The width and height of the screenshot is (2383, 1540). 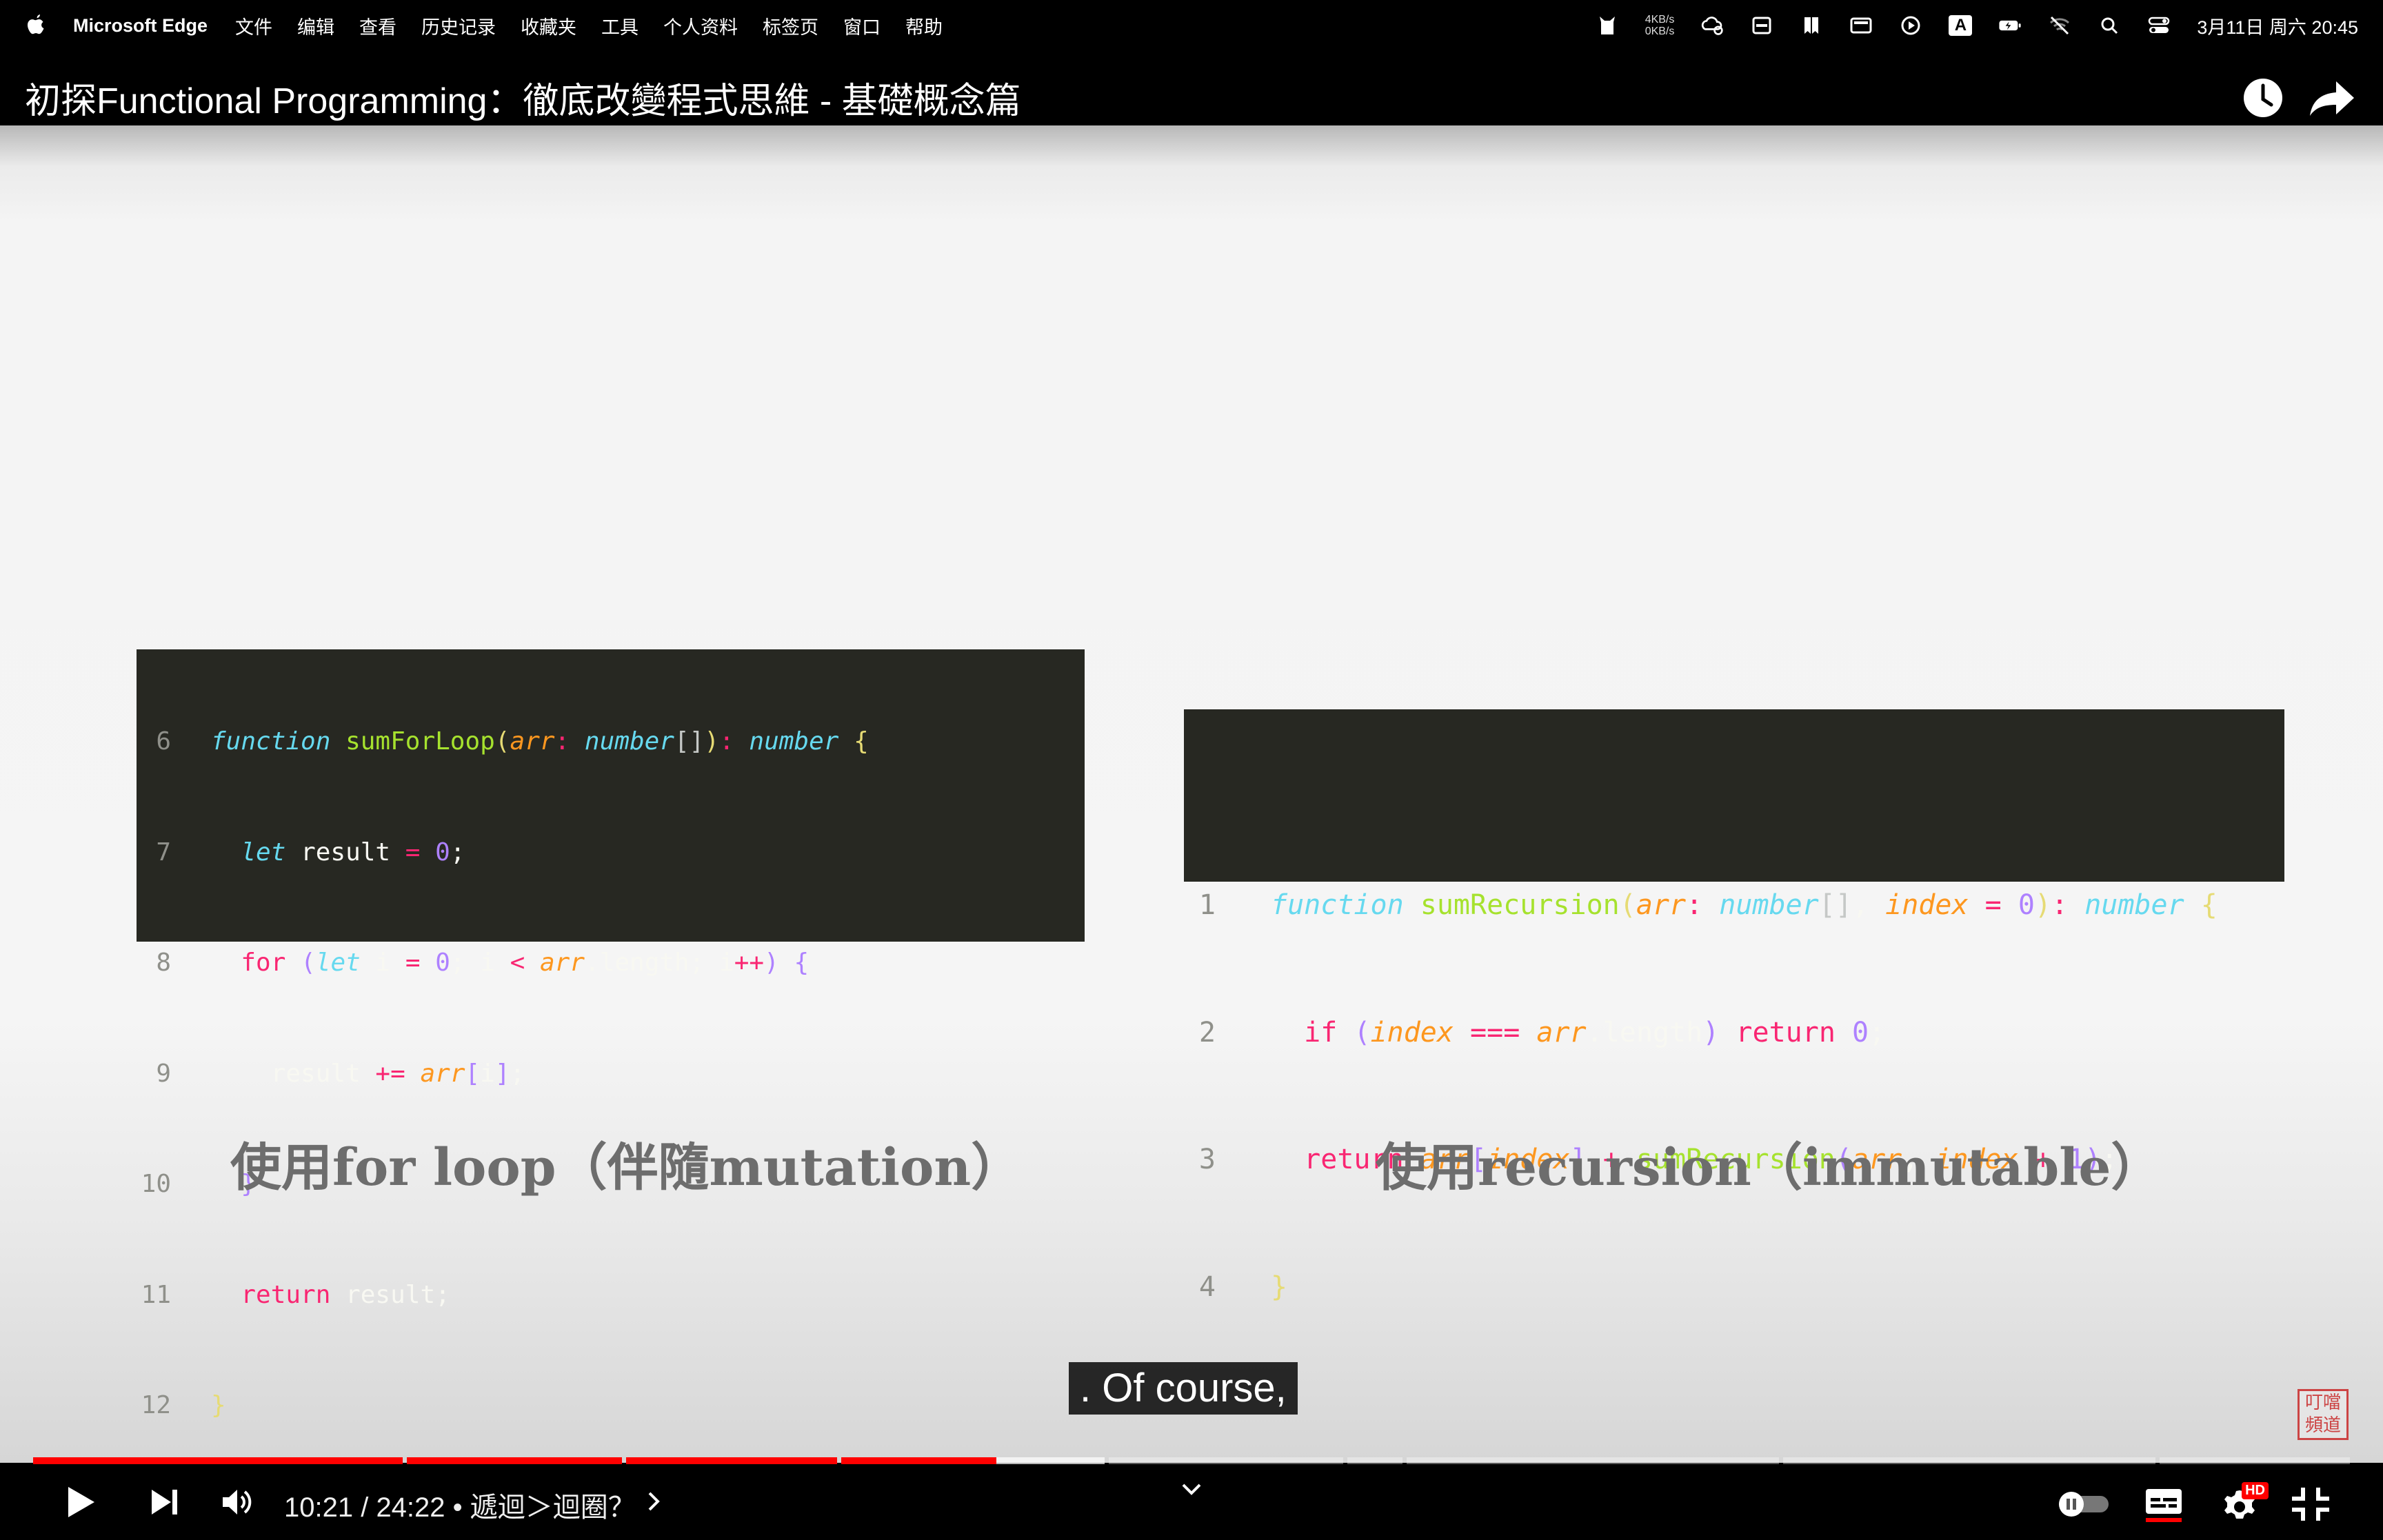 What do you see at coordinates (2083, 1504) in the screenshot?
I see `autoplay-toggle` at bounding box center [2083, 1504].